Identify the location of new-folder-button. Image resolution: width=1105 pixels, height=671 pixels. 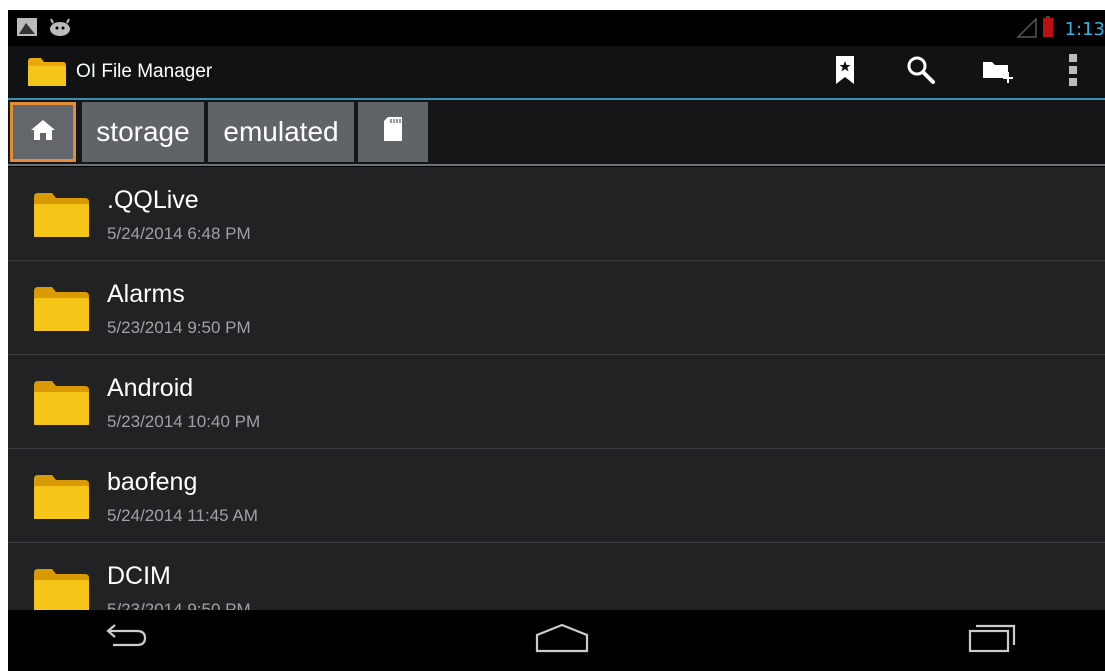
(999, 72).